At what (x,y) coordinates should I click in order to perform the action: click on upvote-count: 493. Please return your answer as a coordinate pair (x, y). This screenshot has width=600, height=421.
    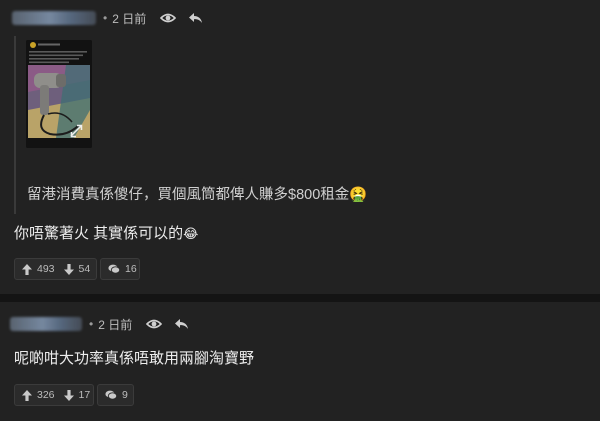
    Looking at the image, I should click on (46, 269).